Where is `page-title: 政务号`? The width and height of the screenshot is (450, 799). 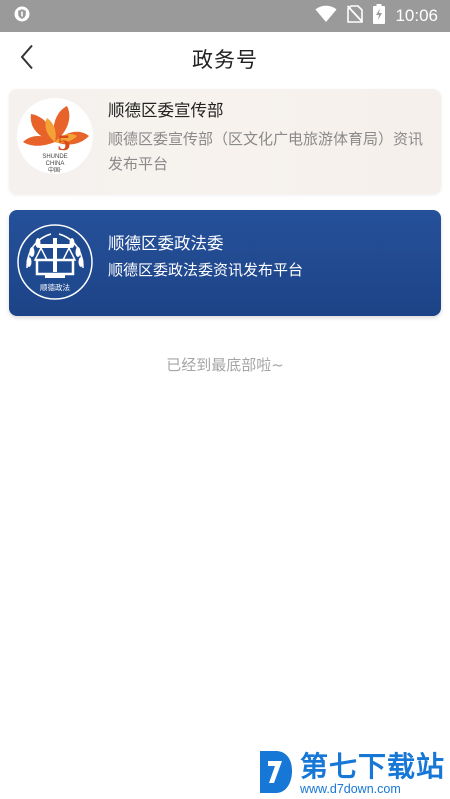
page-title: 政务号 is located at coordinates (225, 60).